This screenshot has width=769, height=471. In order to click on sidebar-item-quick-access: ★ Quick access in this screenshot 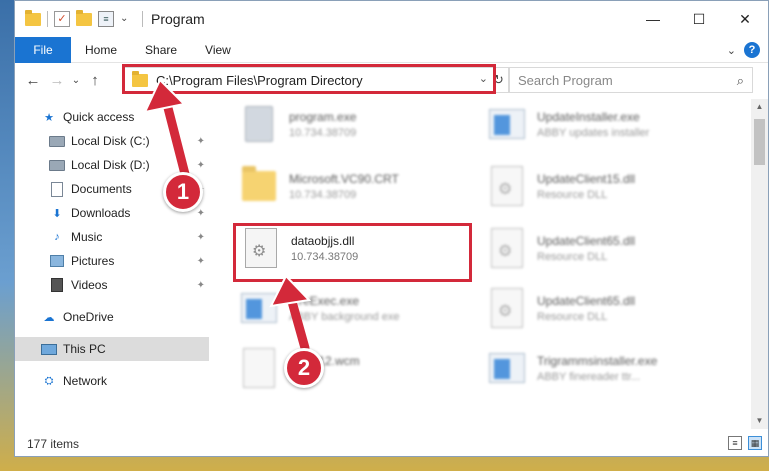, I will do `click(112, 117)`.